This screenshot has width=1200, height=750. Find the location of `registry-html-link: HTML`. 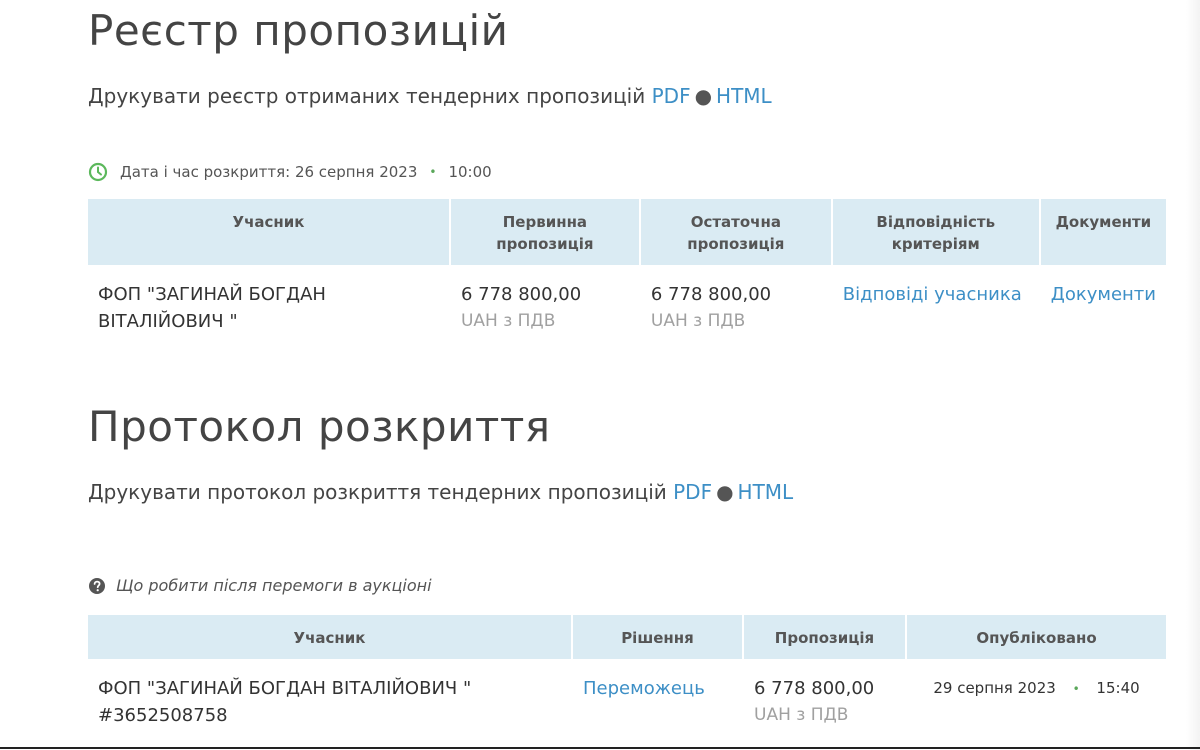

registry-html-link: HTML is located at coordinates (744, 96).